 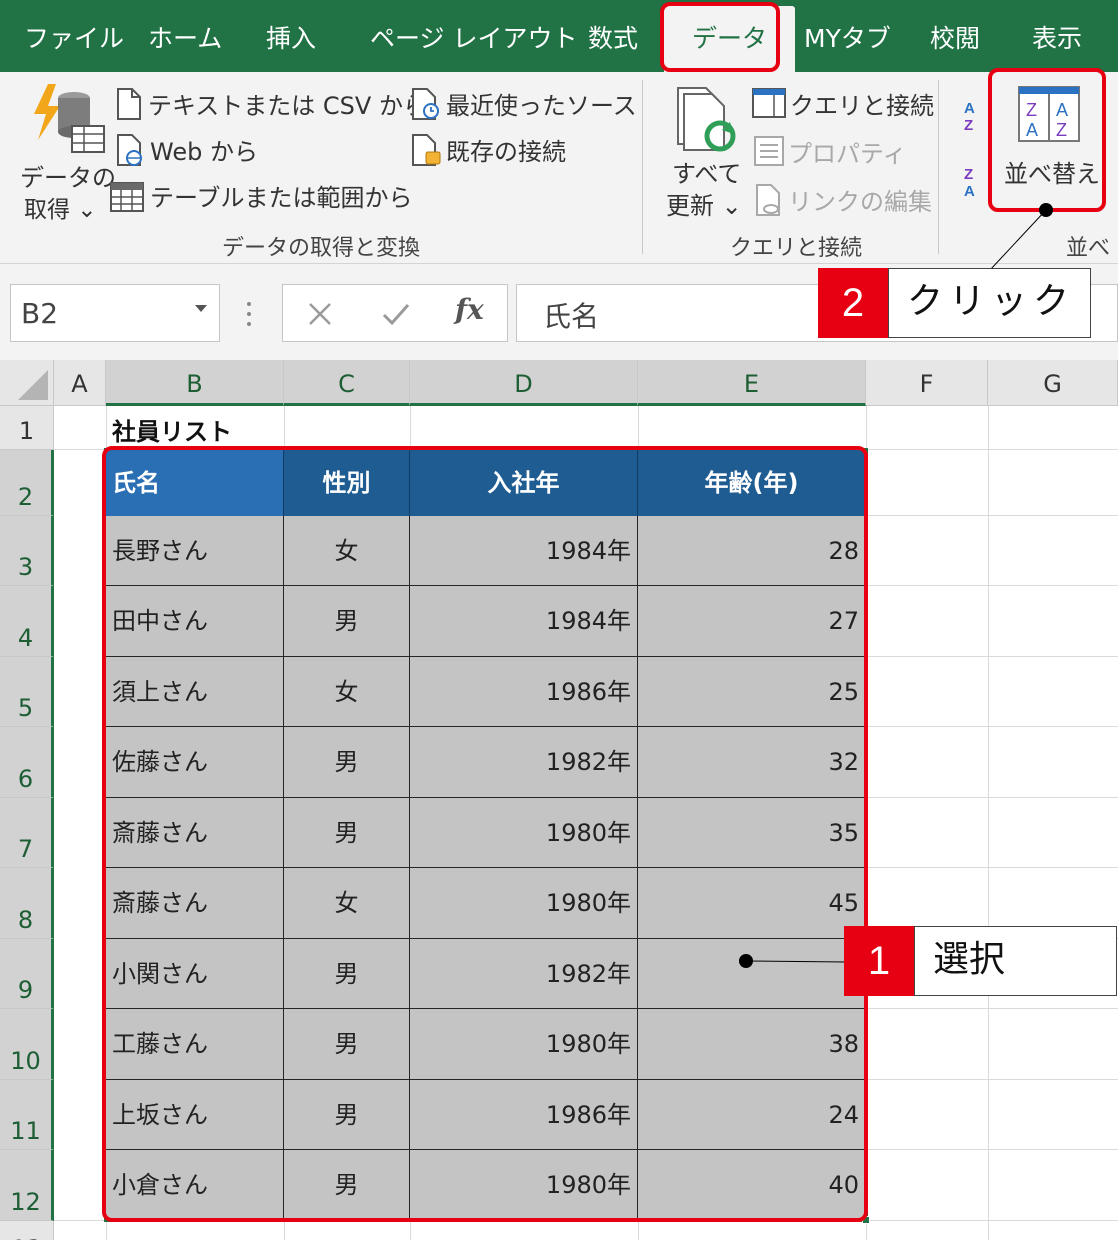 I want to click on callout-2-number: 2, so click(x=853, y=303).